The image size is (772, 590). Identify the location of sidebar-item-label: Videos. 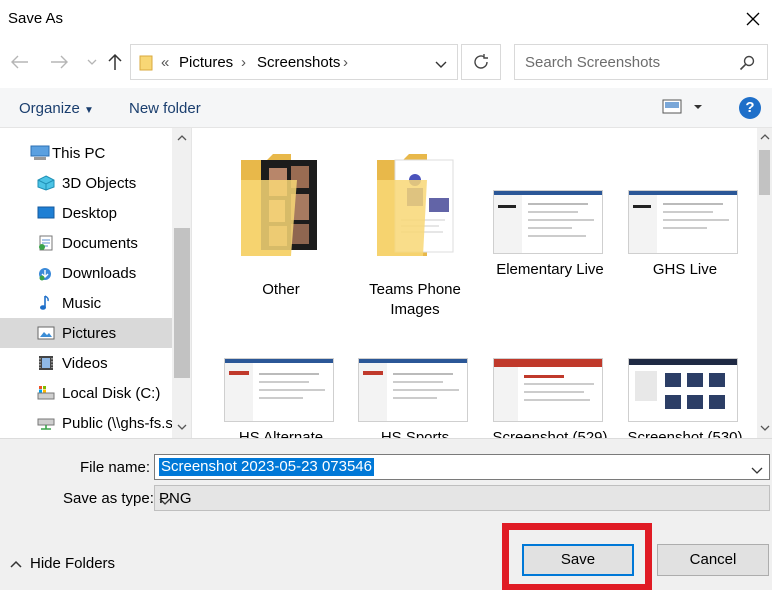
(85, 363).